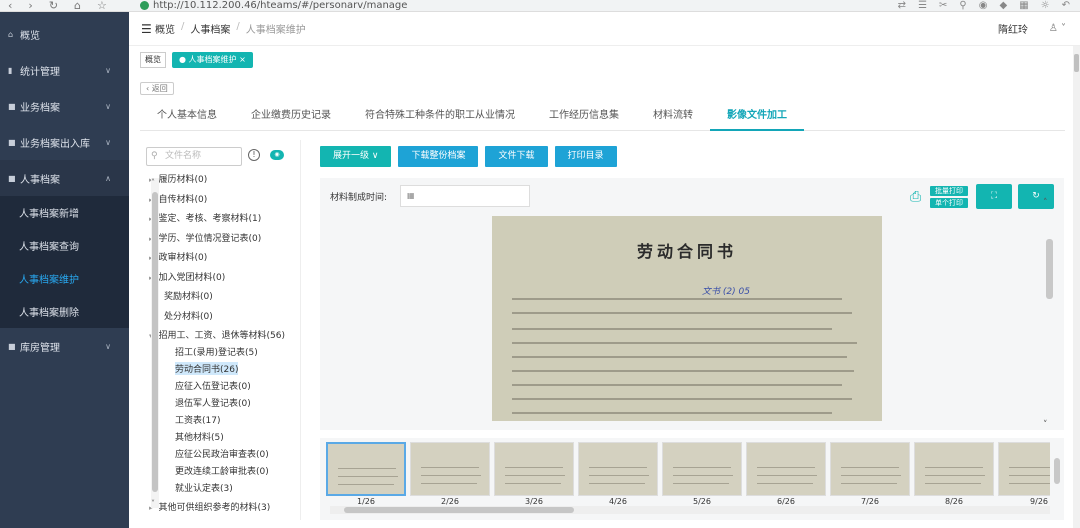 This screenshot has width=1080, height=528. I want to click on back-button: ‹ 返回, so click(157, 88).